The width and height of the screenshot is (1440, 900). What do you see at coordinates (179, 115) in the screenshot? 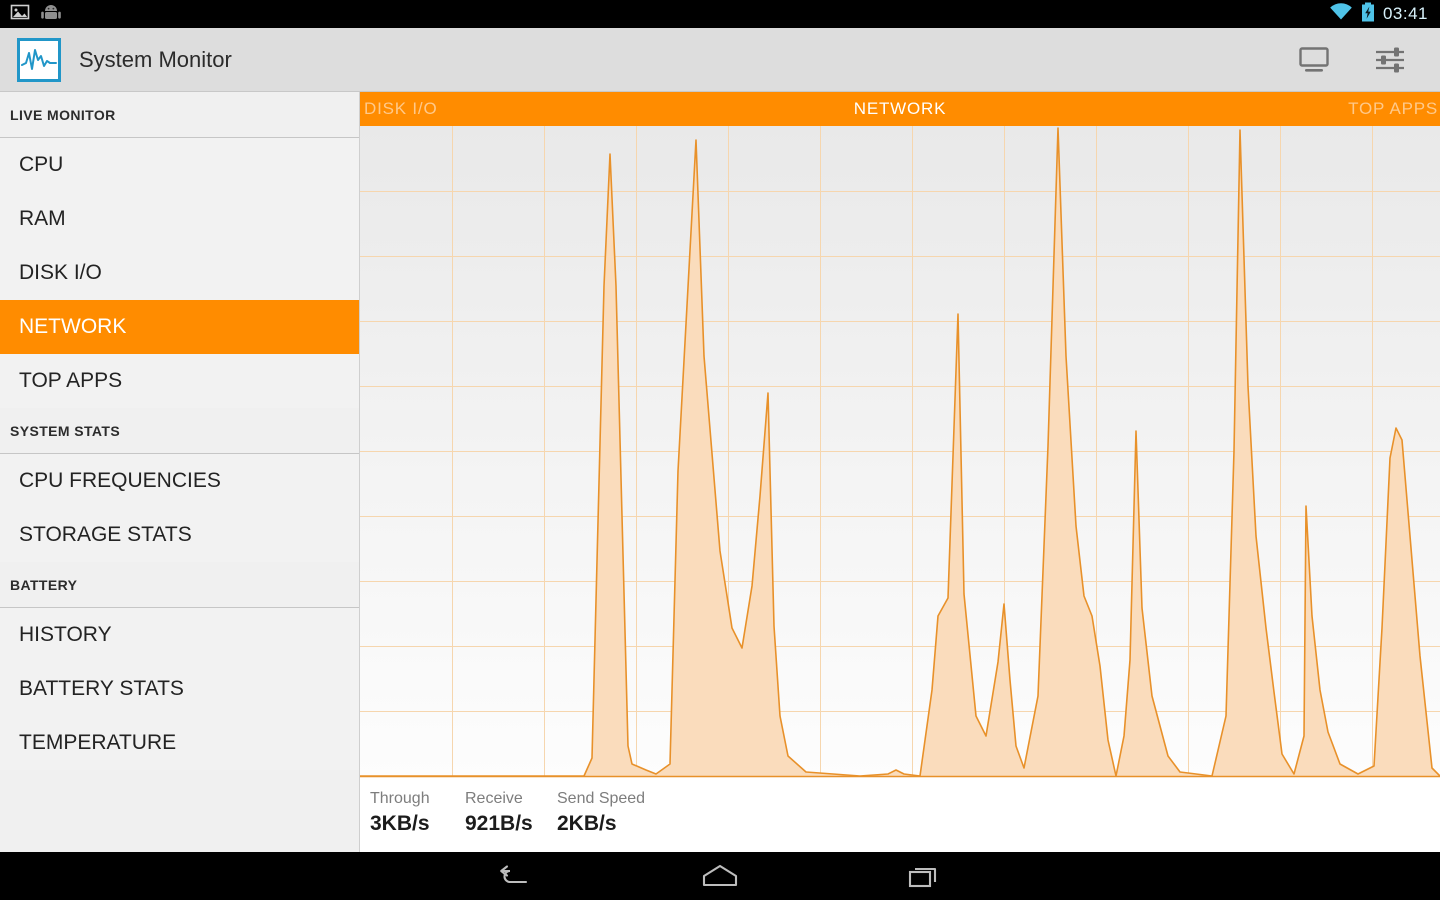
I see `sidebar-section-live-monitor: LIVE MONITOR` at bounding box center [179, 115].